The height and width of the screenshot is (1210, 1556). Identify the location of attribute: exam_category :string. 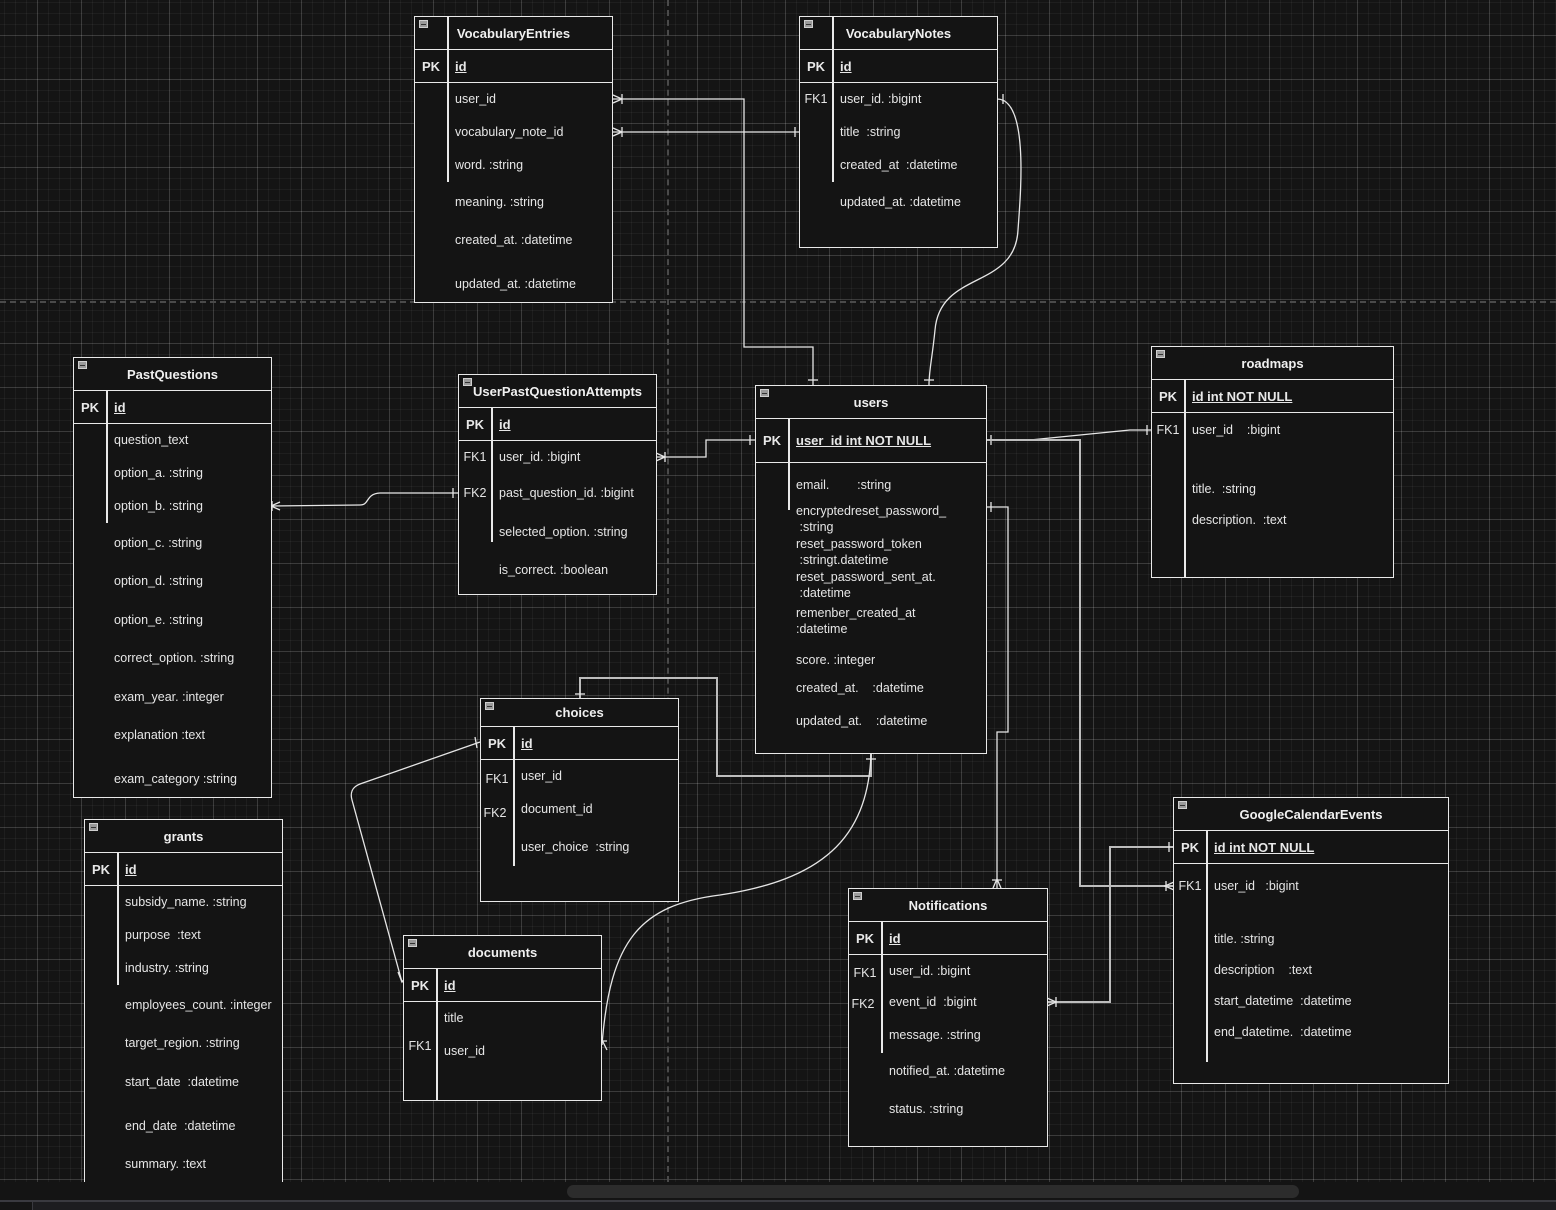
(175, 779).